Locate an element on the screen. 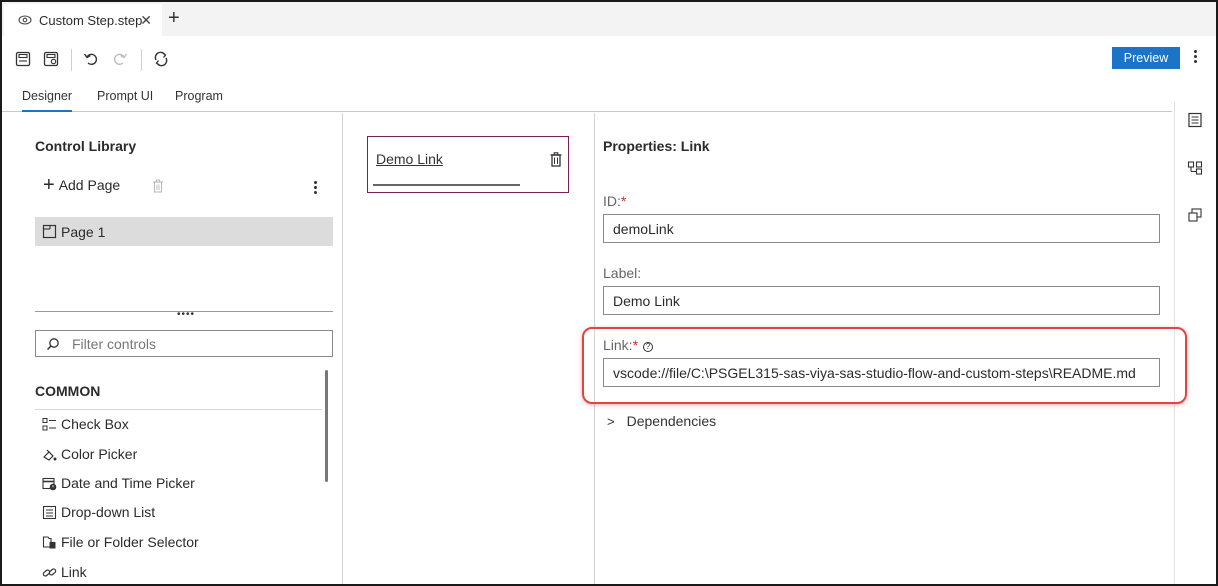 This screenshot has width=1218, height=586. drop-down-list-icon is located at coordinates (49, 512).